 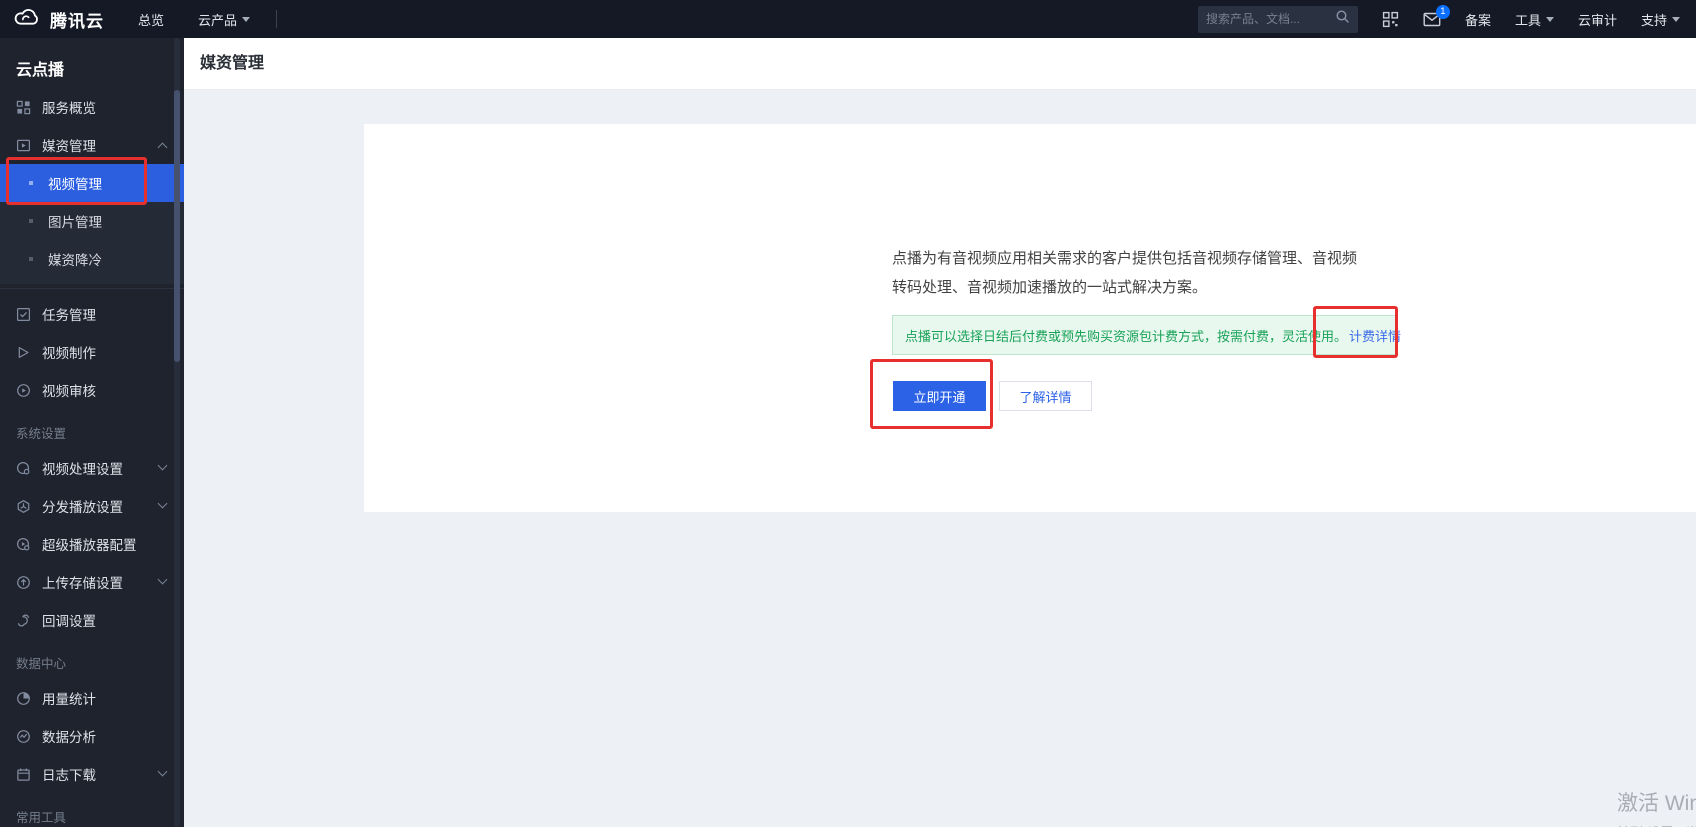 I want to click on play-triangle-icon, so click(x=23, y=352).